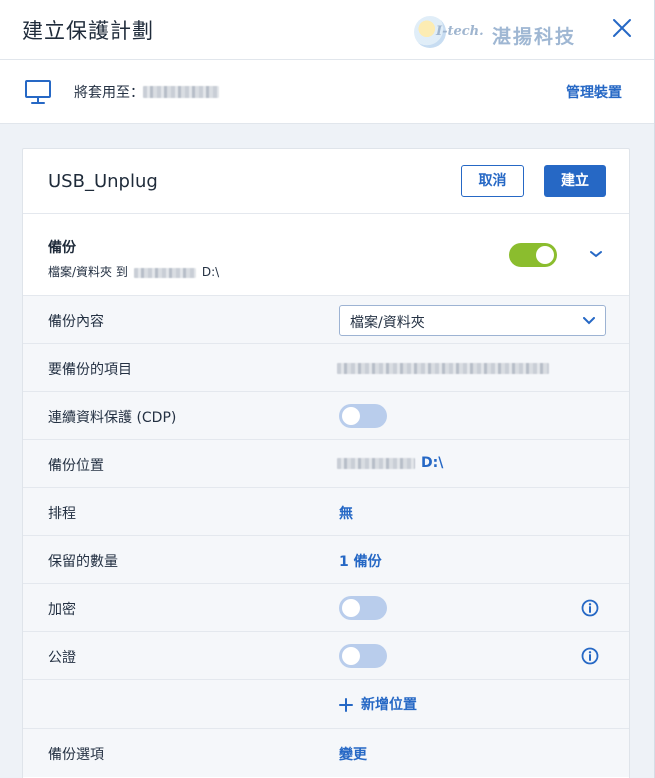 This screenshot has height=778, width=655. Describe the element at coordinates (432, 463) in the screenshot. I see `backup-location-drive: D:\` at that location.